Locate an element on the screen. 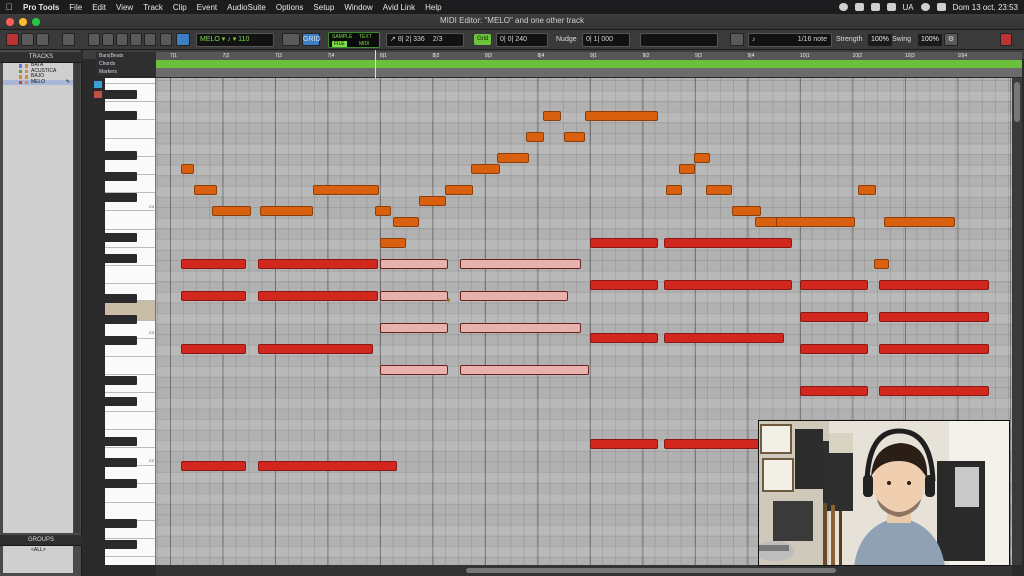  chords-ruler-label: Chords is located at coordinates (126, 64).